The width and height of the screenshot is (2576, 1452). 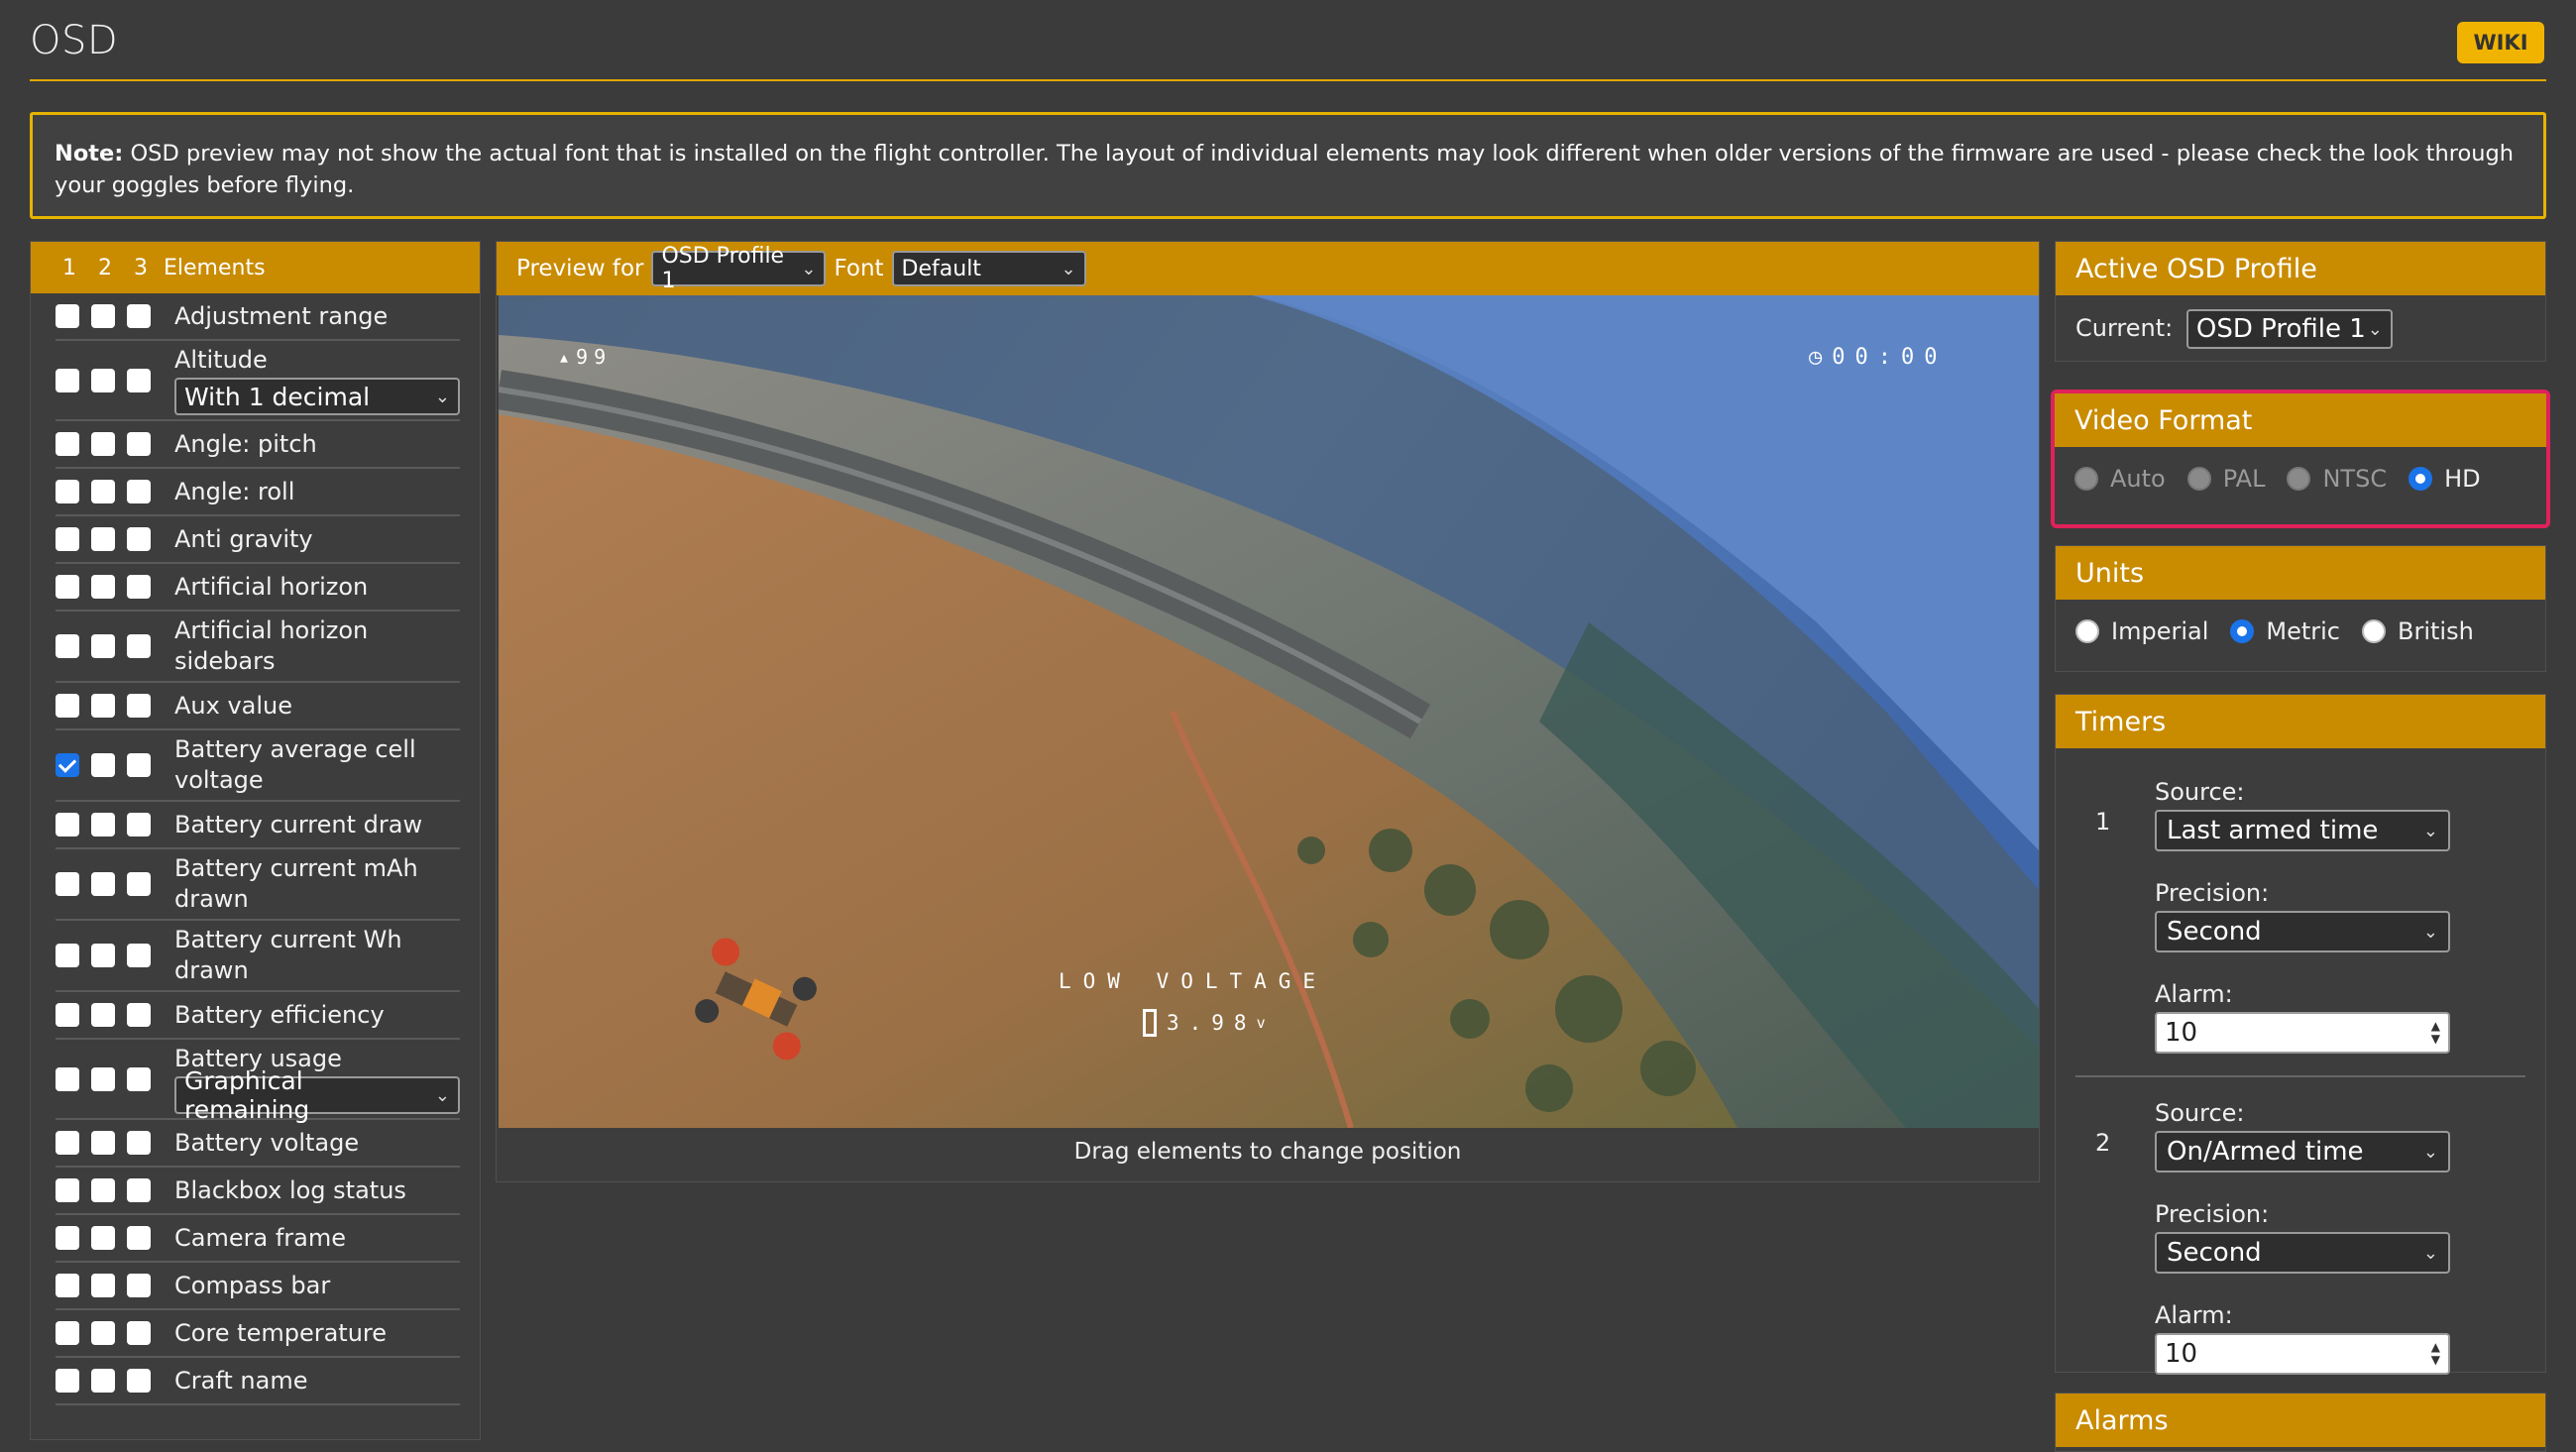 What do you see at coordinates (2302, 830) in the screenshot?
I see `timer-source-select: Last armed time ⌄` at bounding box center [2302, 830].